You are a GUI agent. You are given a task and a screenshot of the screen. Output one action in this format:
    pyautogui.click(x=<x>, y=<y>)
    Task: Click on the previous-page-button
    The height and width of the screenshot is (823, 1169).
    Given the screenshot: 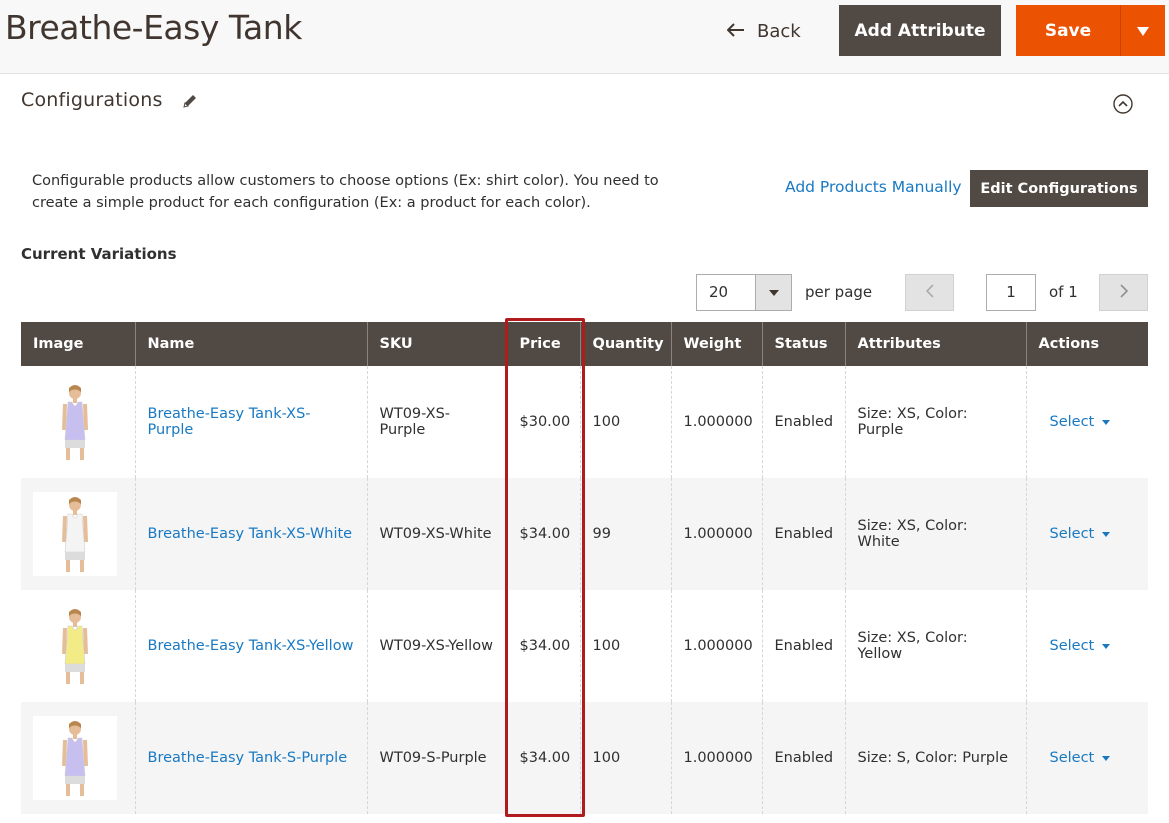 What is the action you would take?
    pyautogui.click(x=929, y=292)
    